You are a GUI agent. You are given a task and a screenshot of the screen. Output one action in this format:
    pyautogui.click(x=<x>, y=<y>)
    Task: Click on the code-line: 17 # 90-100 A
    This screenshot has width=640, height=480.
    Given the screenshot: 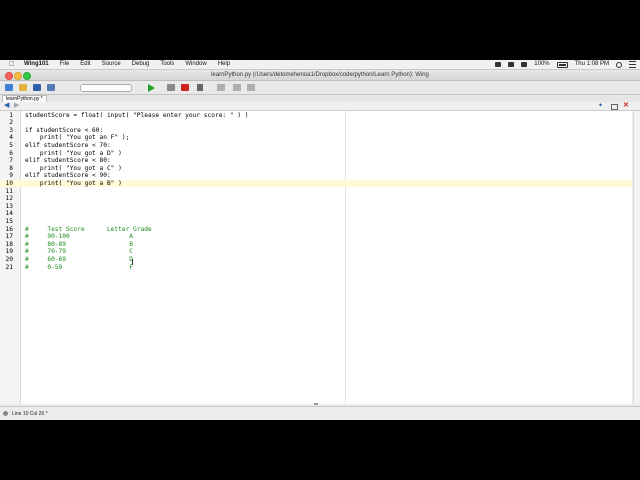 What is the action you would take?
    pyautogui.click(x=316, y=237)
    